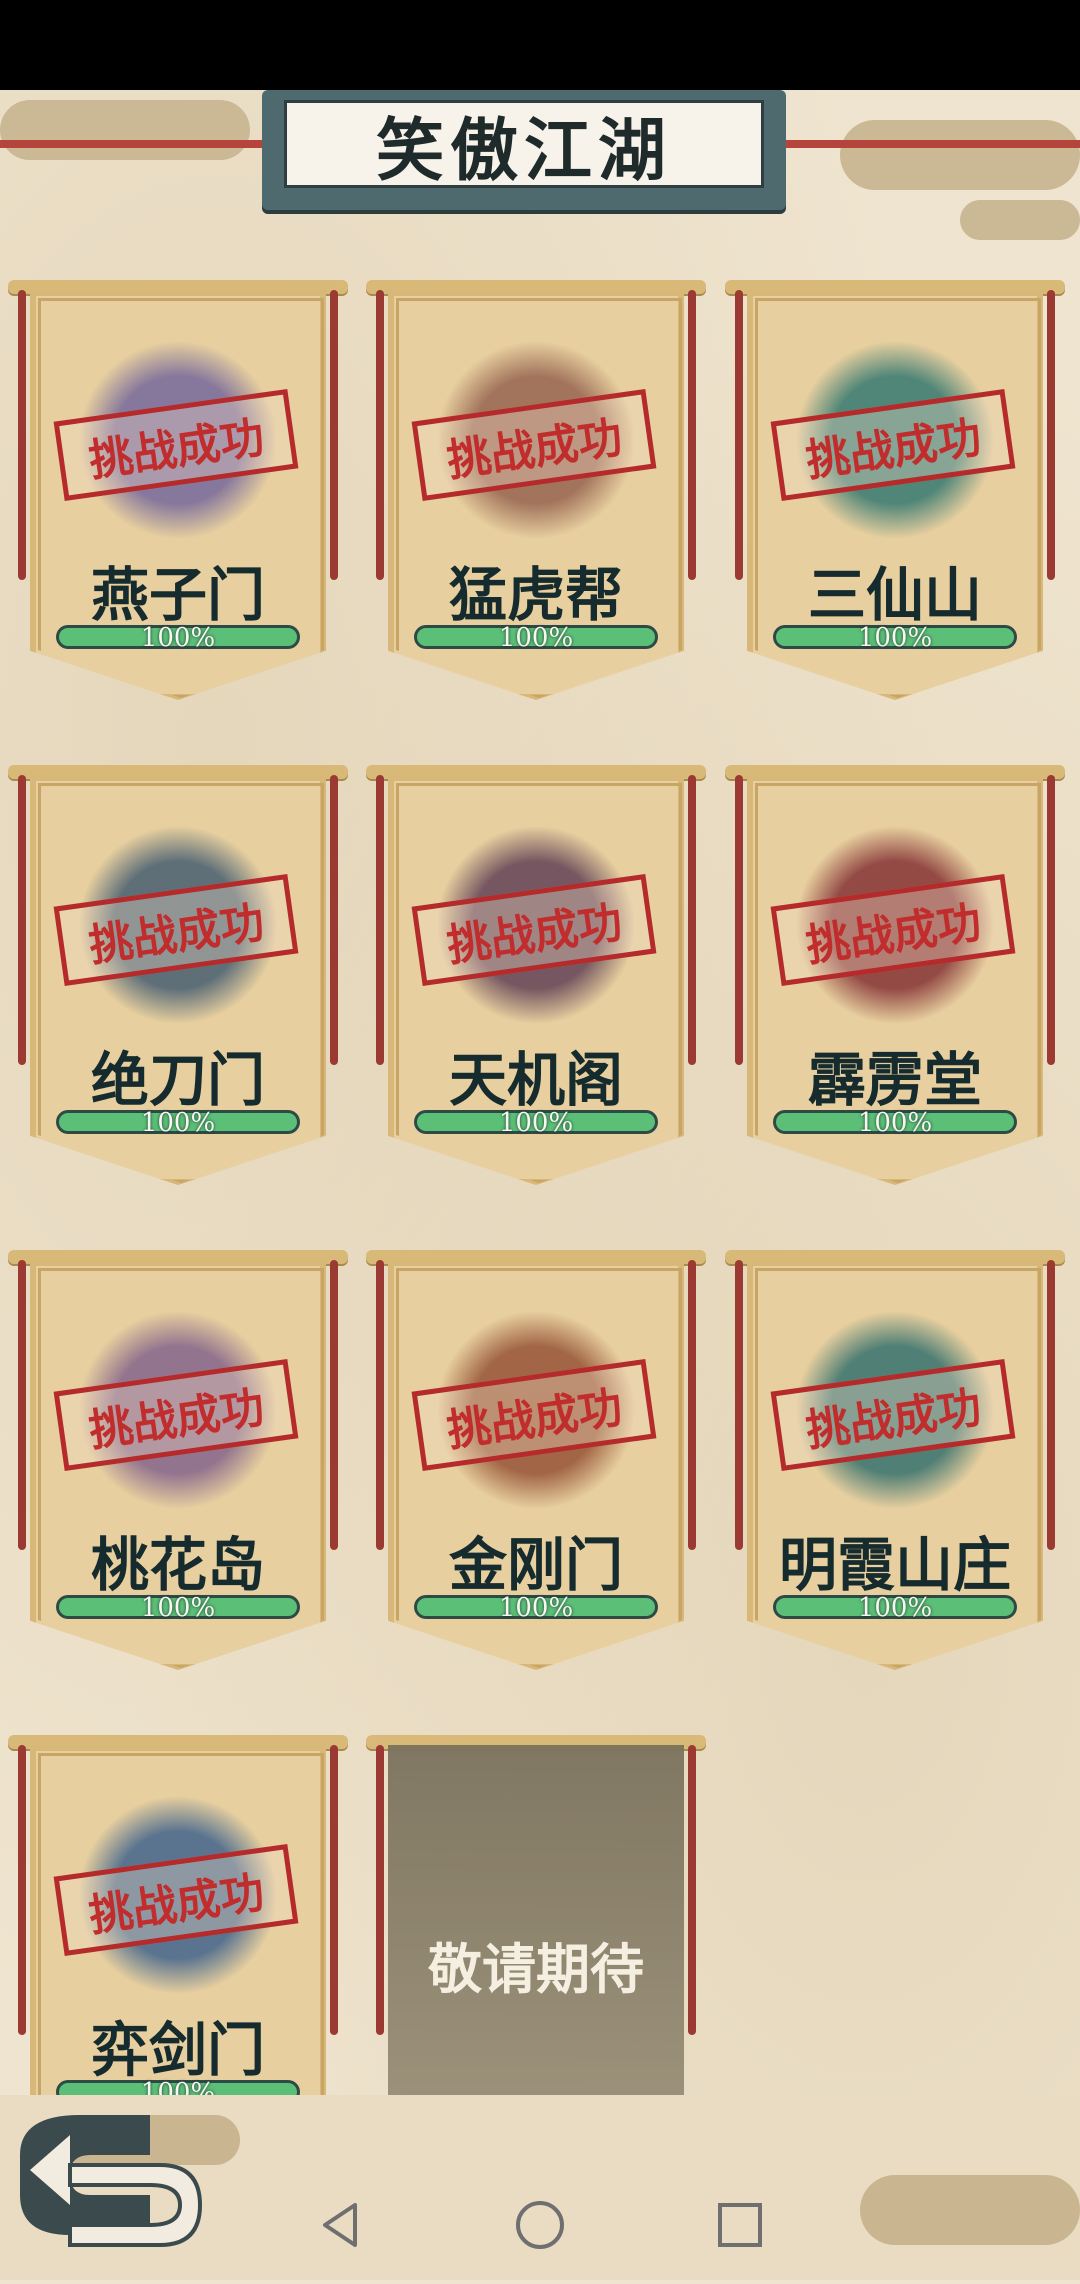 The height and width of the screenshot is (2284, 1080). What do you see at coordinates (178, 510) in the screenshot?
I see `sect-banner: 挑战成功 燕子门 100%` at bounding box center [178, 510].